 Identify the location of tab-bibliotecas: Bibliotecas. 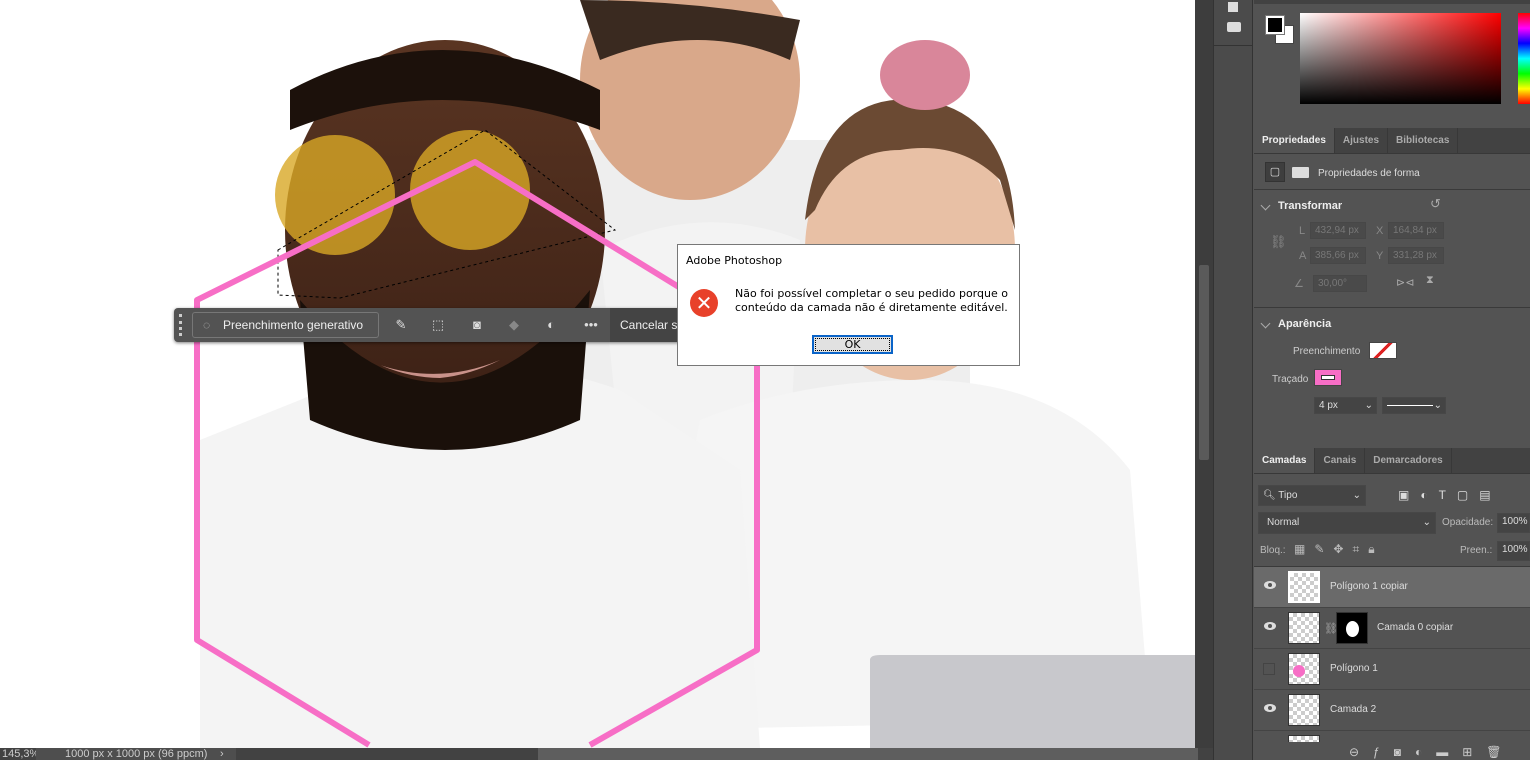
(1423, 140).